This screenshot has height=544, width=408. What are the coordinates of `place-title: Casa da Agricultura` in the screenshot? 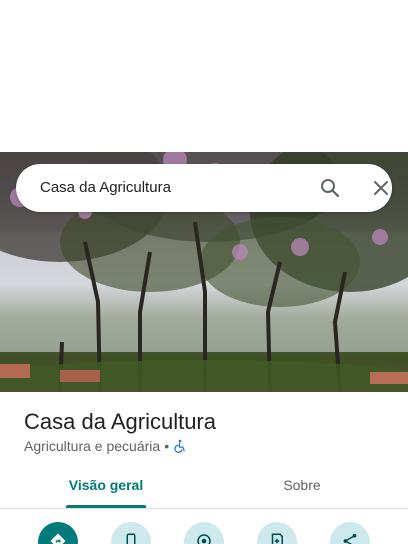 It's located at (120, 421).